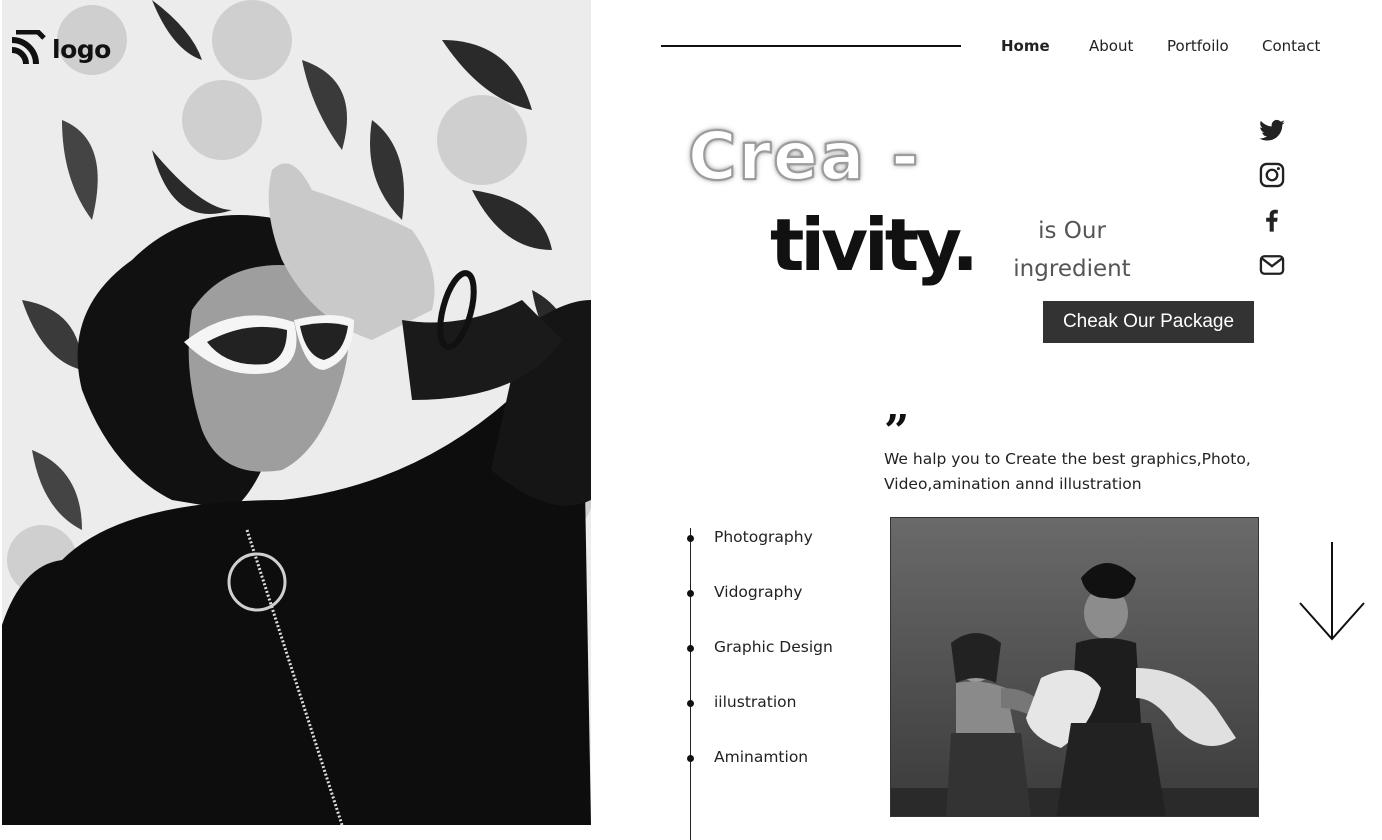 The width and height of the screenshot is (1382, 840). I want to click on logo: logo, so click(59, 48).